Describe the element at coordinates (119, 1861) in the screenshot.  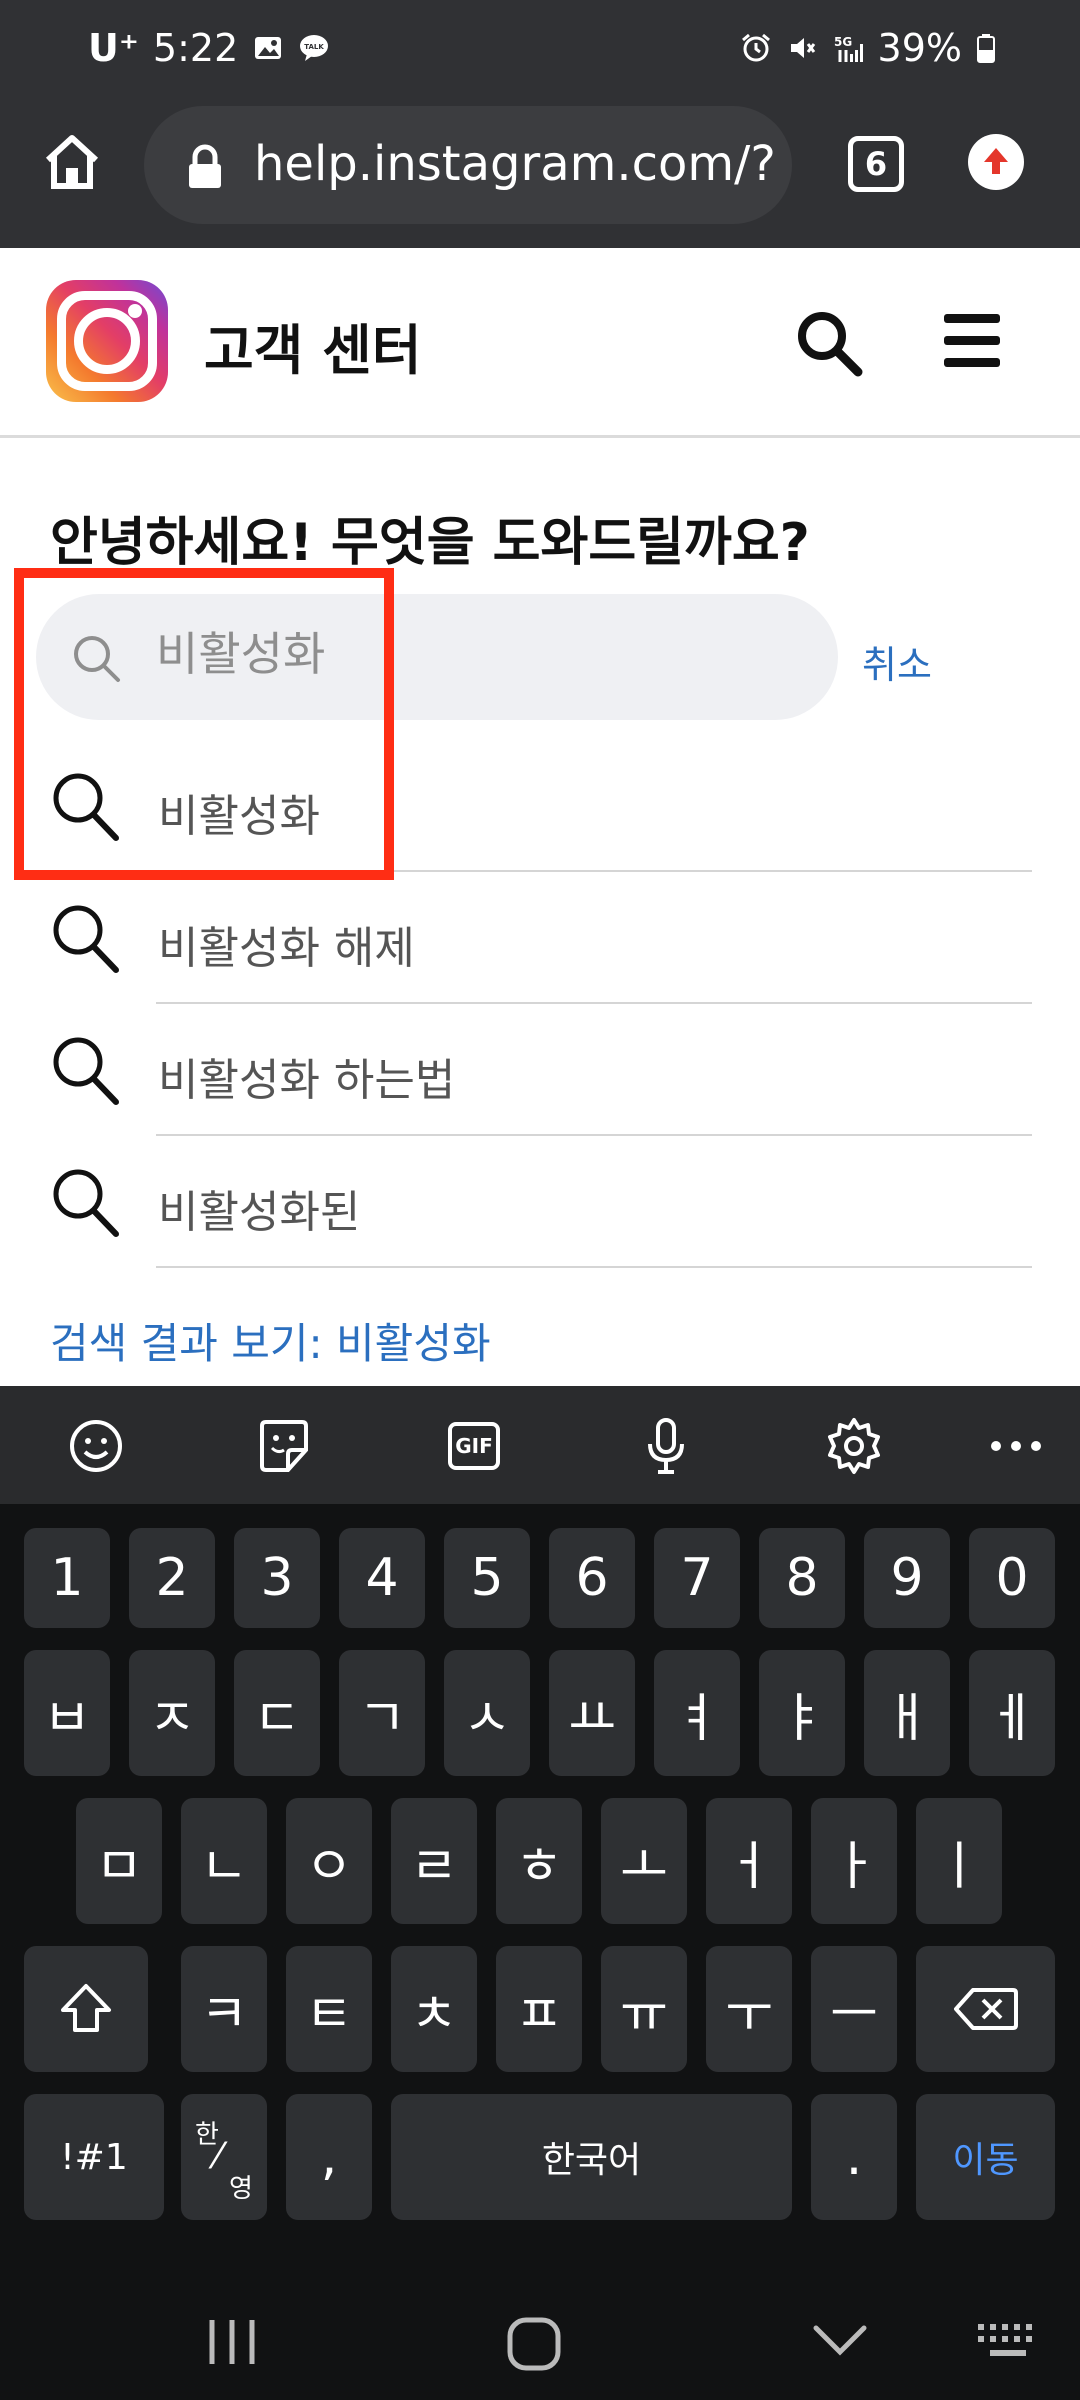
I see `key-consonant: ㅁ` at that location.